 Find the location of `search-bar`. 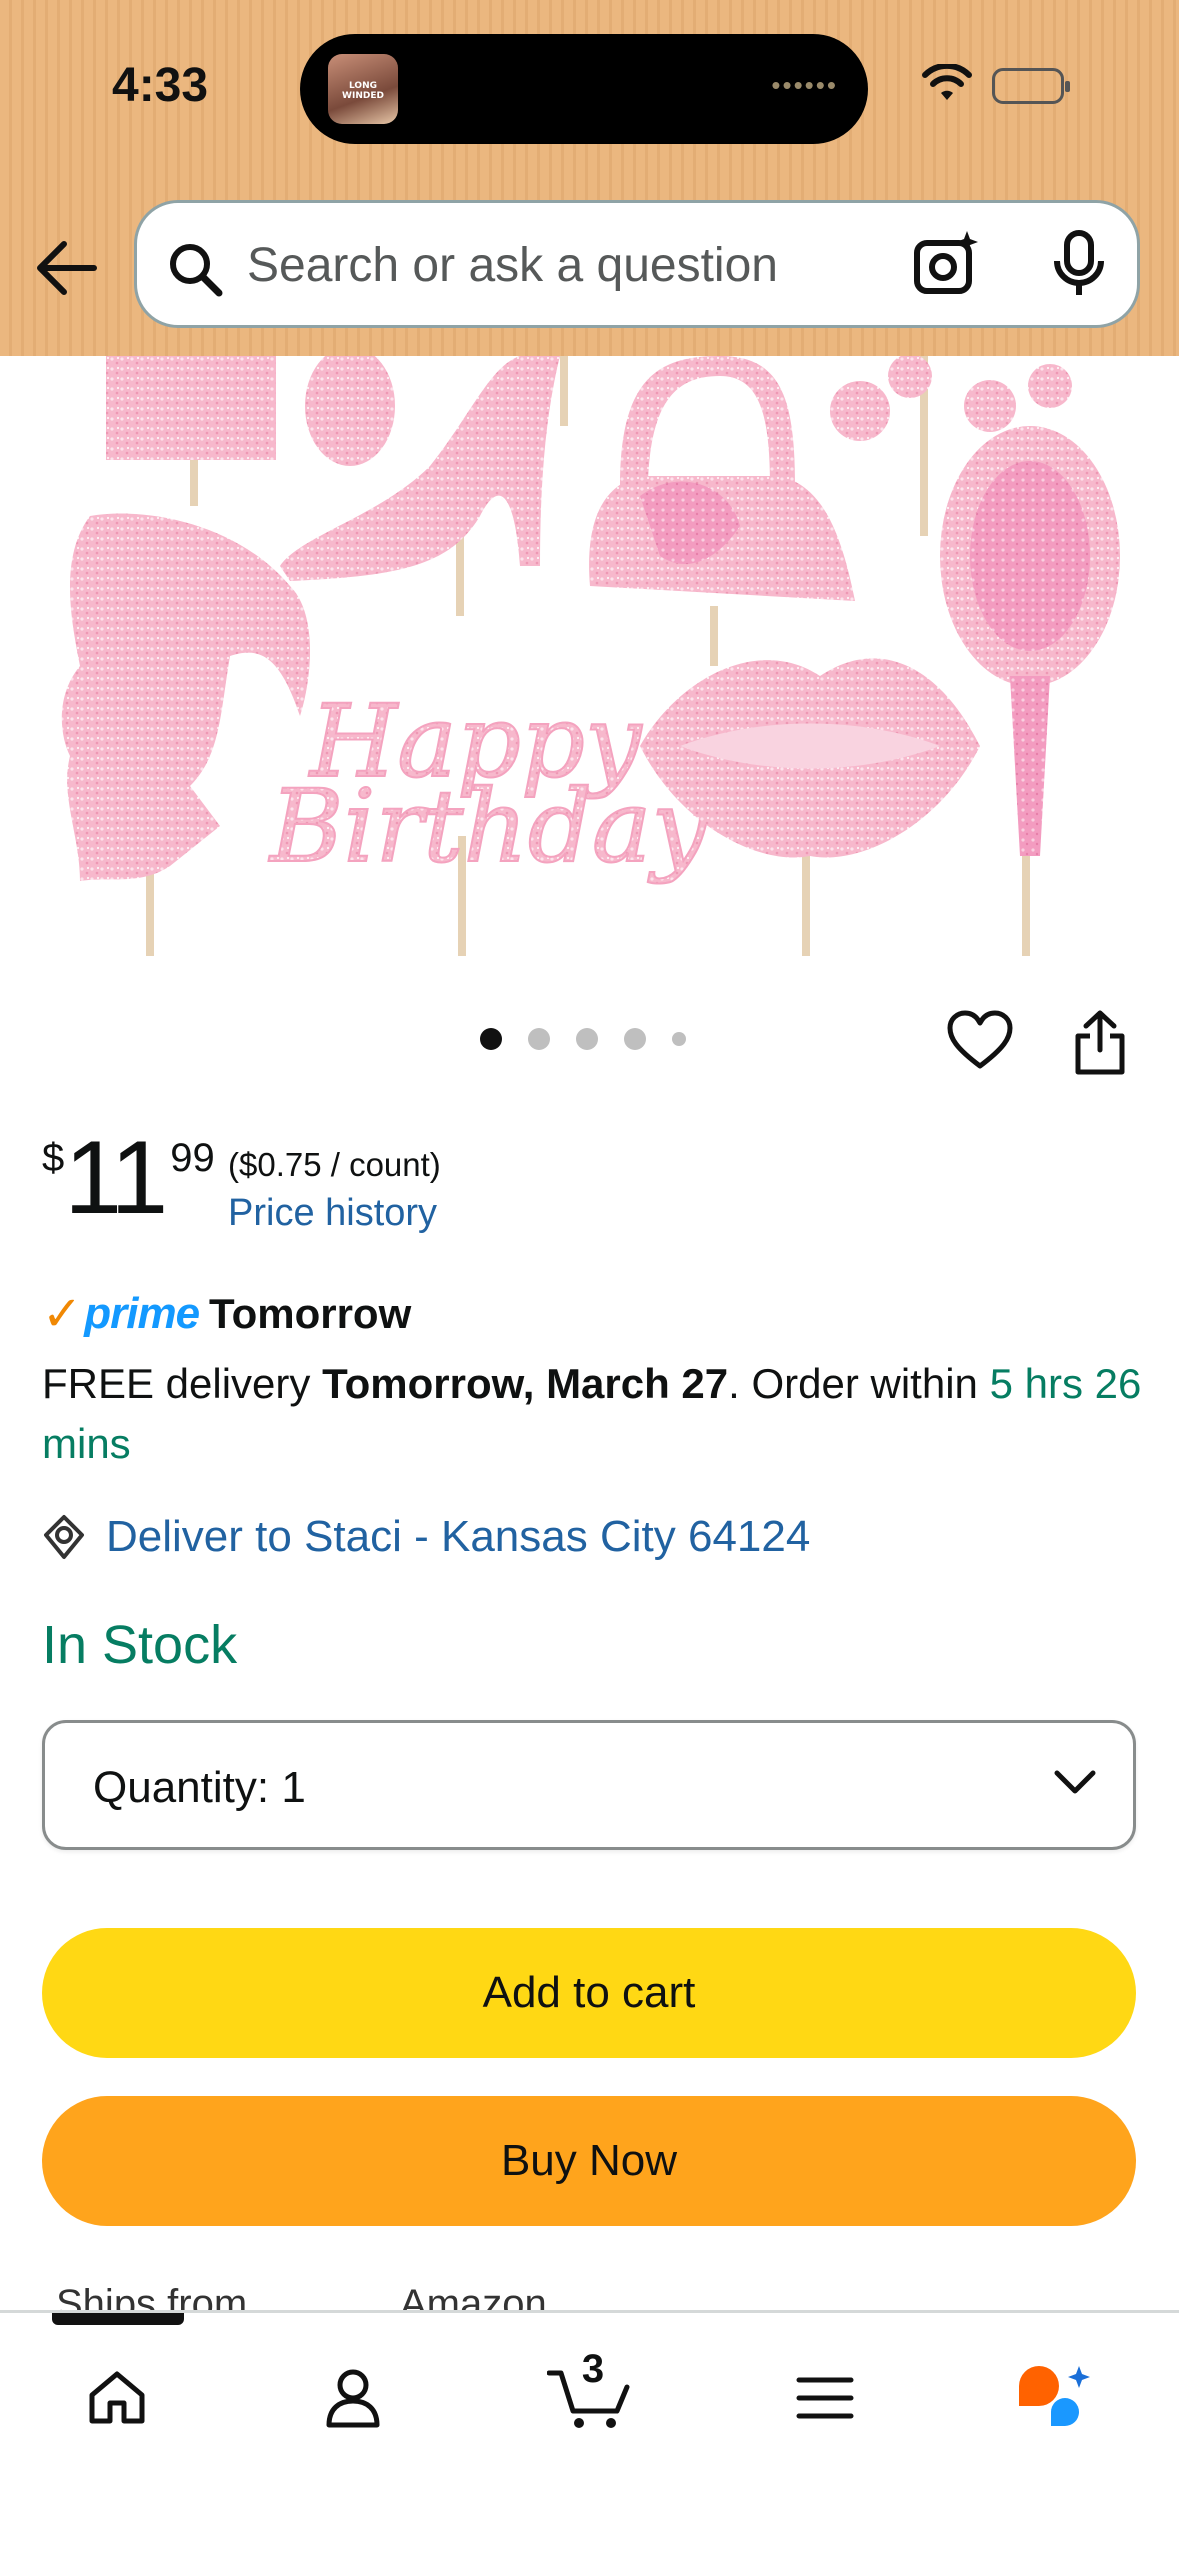

search-bar is located at coordinates (637, 264).